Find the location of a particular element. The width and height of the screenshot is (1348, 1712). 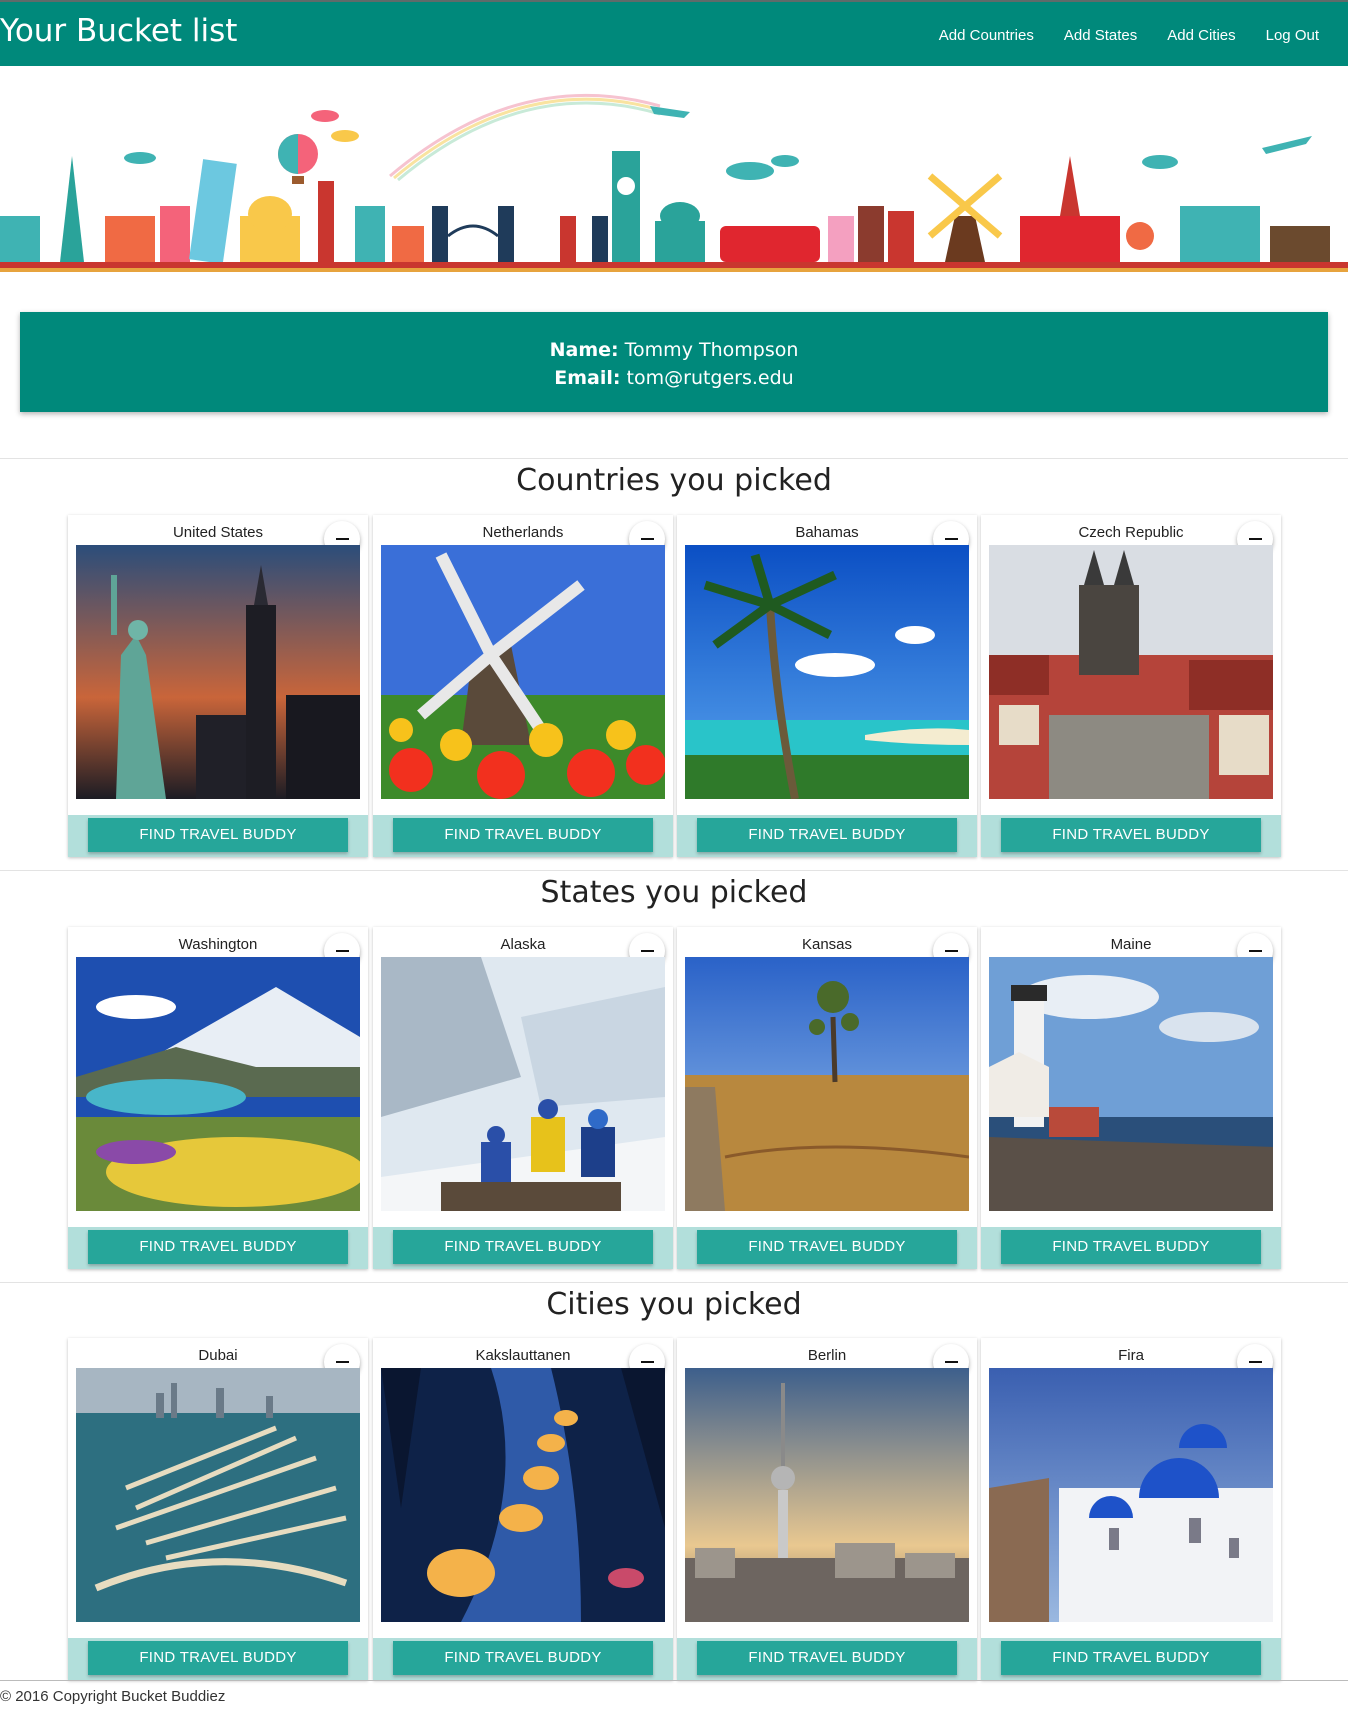

united-states-photo is located at coordinates (218, 672).